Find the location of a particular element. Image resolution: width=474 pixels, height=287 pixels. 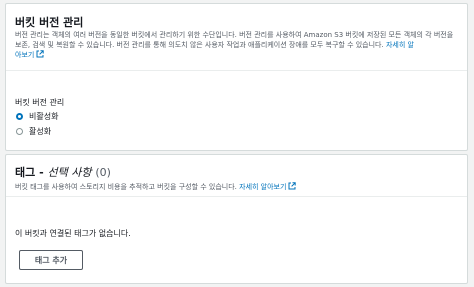

radio-label-disable: 비활성화 is located at coordinates (44, 116).